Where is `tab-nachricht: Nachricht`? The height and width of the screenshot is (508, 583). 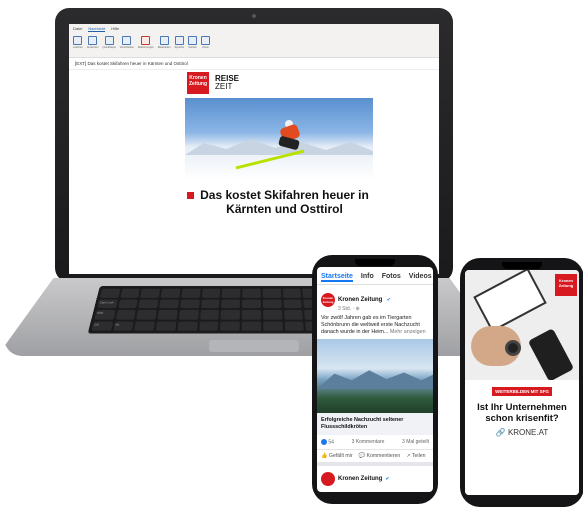 tab-nachricht: Nachricht is located at coordinates (97, 29).